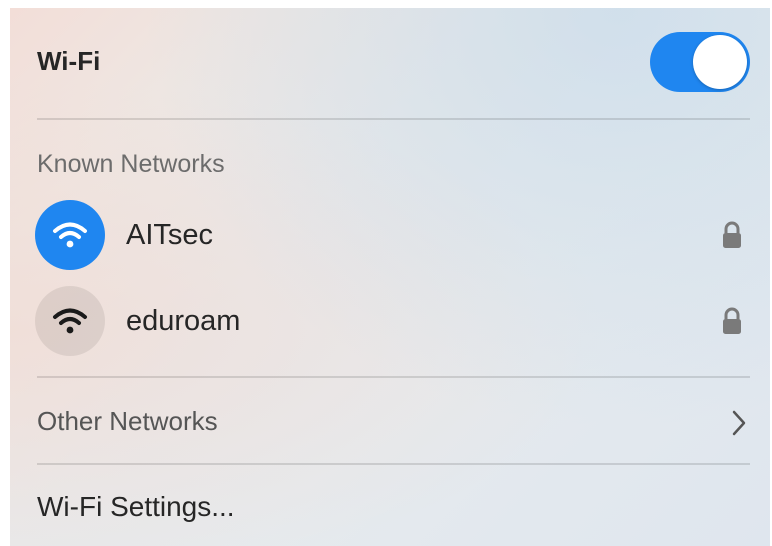 This screenshot has height=546, width=772. Describe the element at coordinates (390, 236) in the screenshot. I see `network-item-aitsec: AITsec` at that location.